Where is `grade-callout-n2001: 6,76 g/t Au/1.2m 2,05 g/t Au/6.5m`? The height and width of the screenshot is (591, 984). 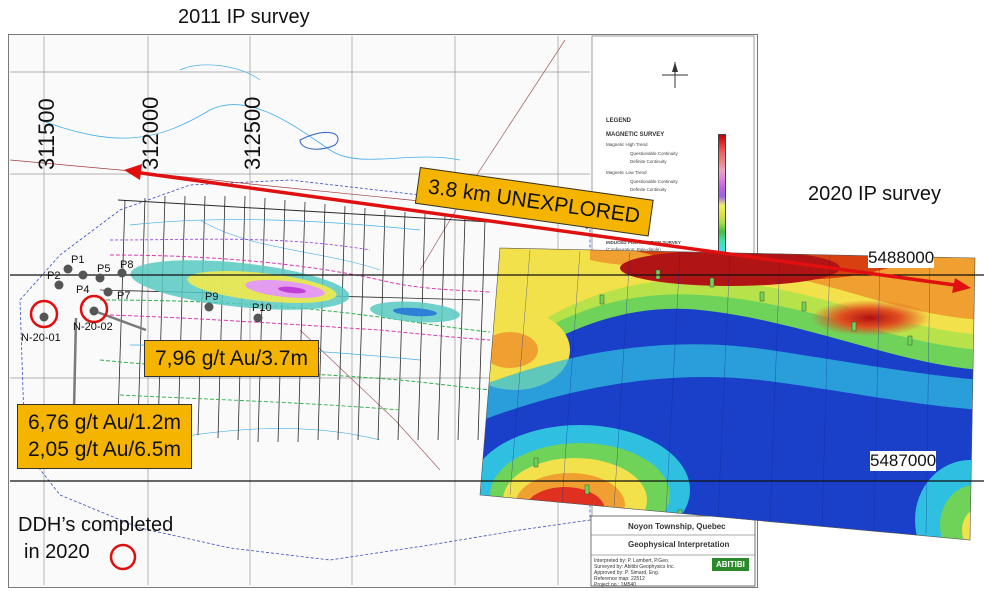
grade-callout-n2001: 6,76 g/t Au/1.2m 2,05 g/t Au/6.5m is located at coordinates (104, 436).